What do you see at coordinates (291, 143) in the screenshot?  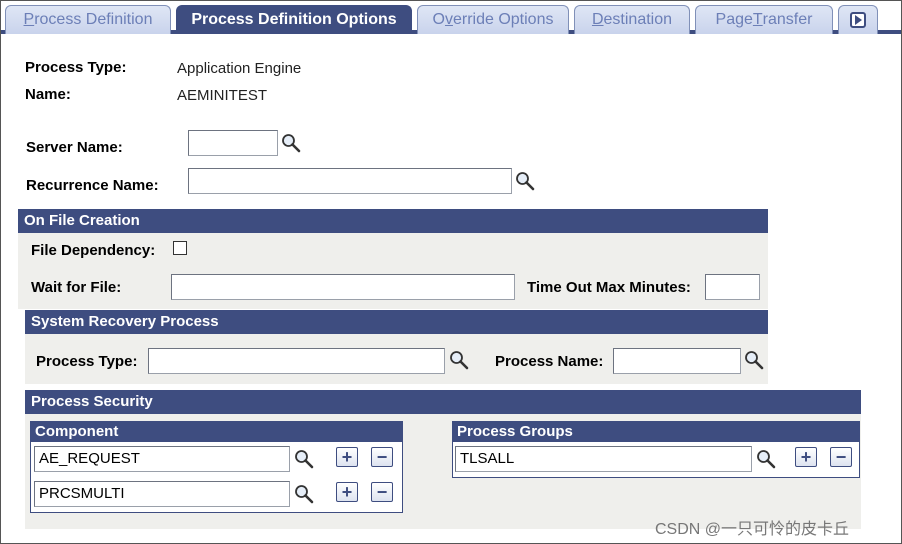 I see `server-name-search-icon` at bounding box center [291, 143].